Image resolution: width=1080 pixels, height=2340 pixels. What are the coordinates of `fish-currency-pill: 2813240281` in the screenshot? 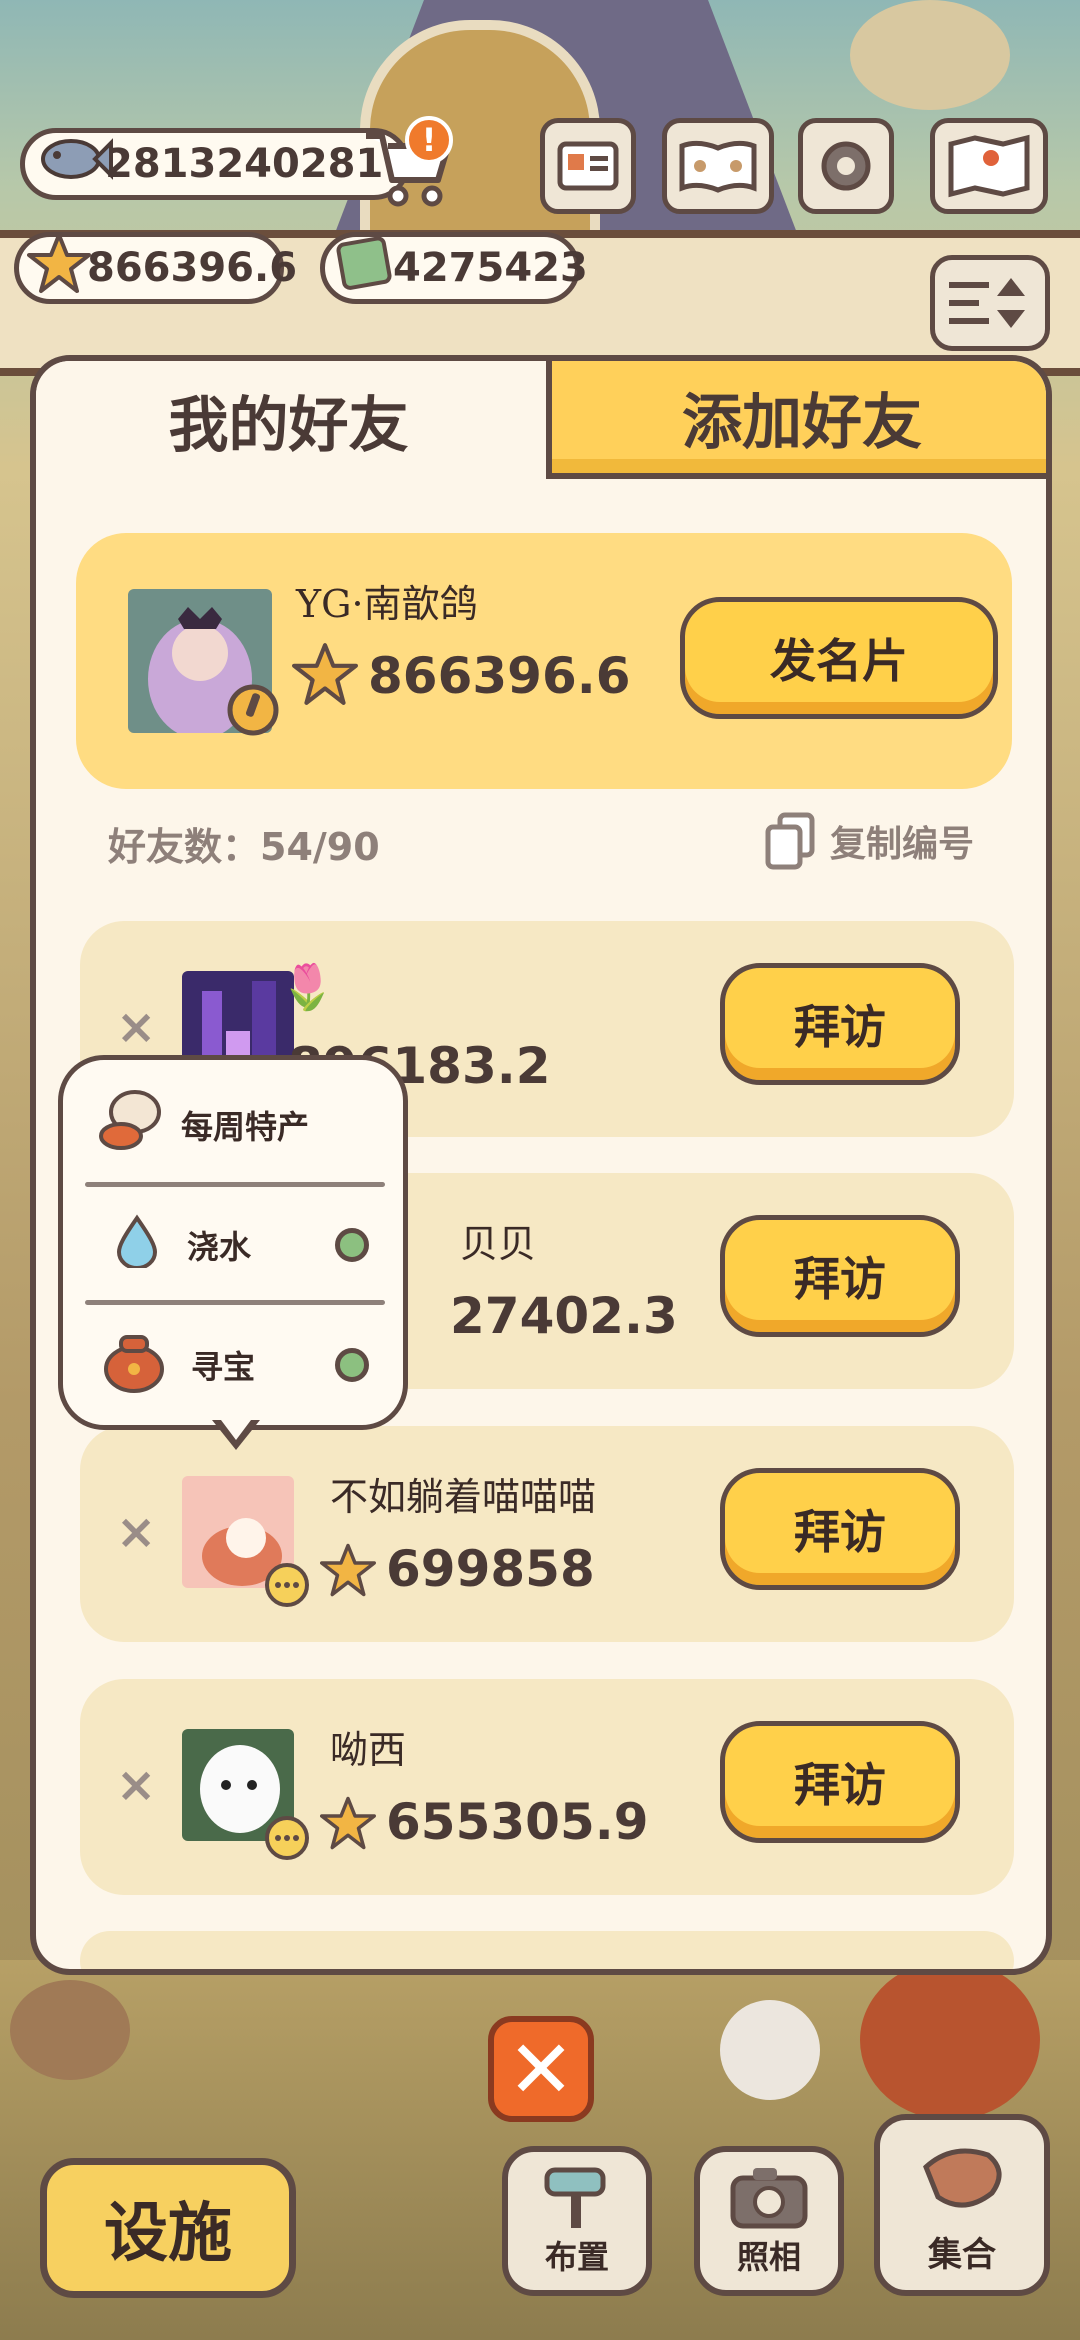 It's located at (215, 164).